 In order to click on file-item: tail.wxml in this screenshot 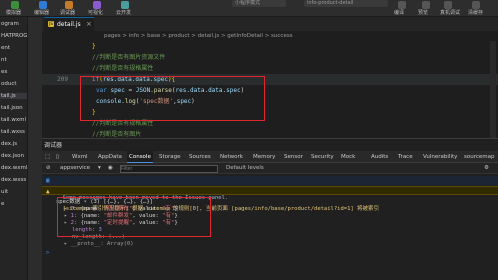, I will do `click(13, 120)`.